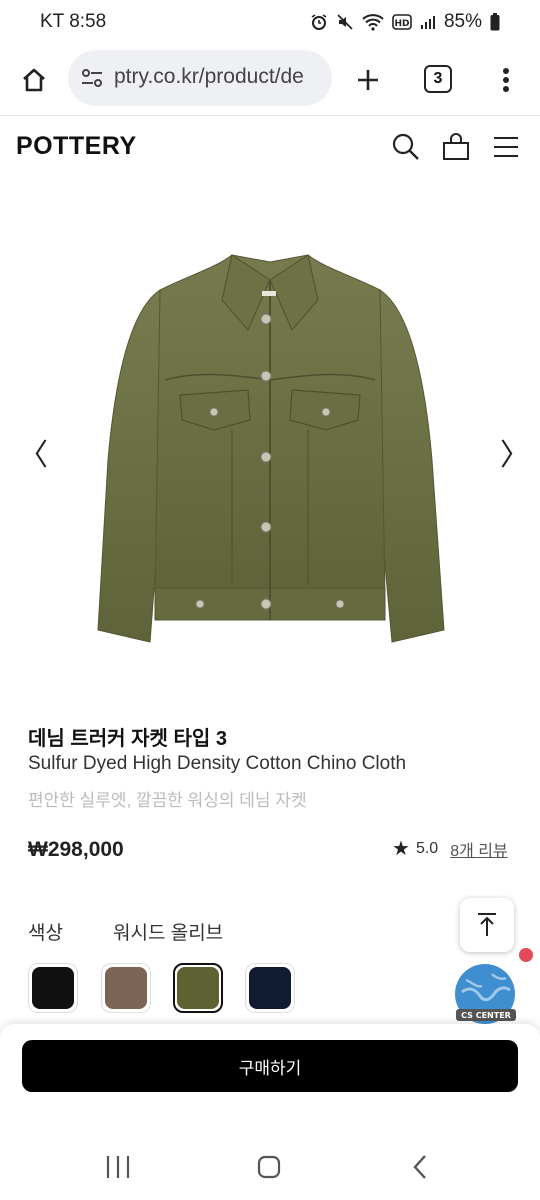 The image size is (540, 1200). I want to click on cs-center-button: CS CENTER, so click(485, 995).